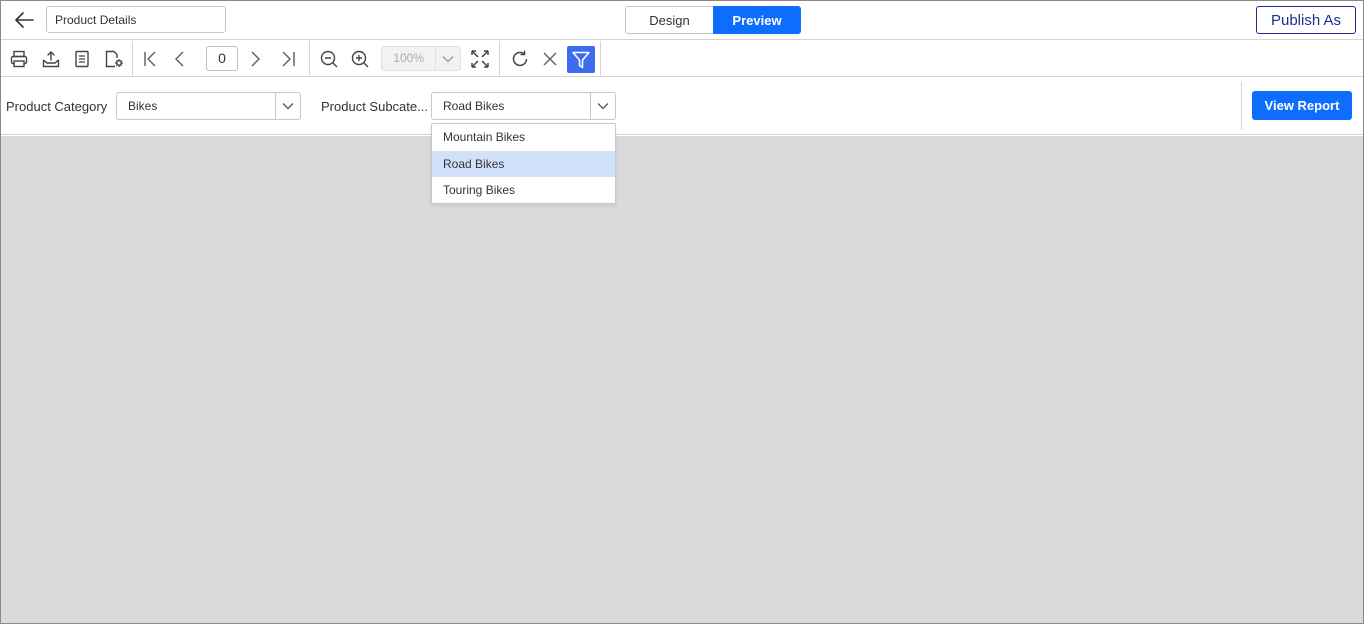 This screenshot has width=1364, height=624. I want to click on filter-icon, so click(581, 59).